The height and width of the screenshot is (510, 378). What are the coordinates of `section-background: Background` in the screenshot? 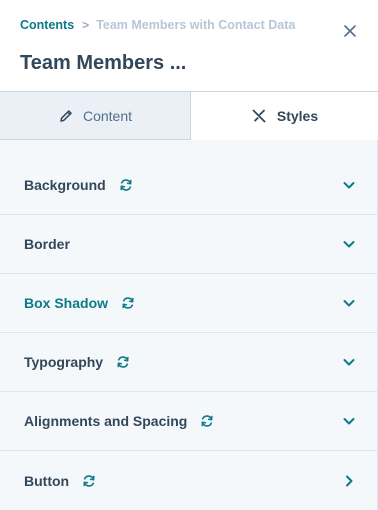 It's located at (189, 185).